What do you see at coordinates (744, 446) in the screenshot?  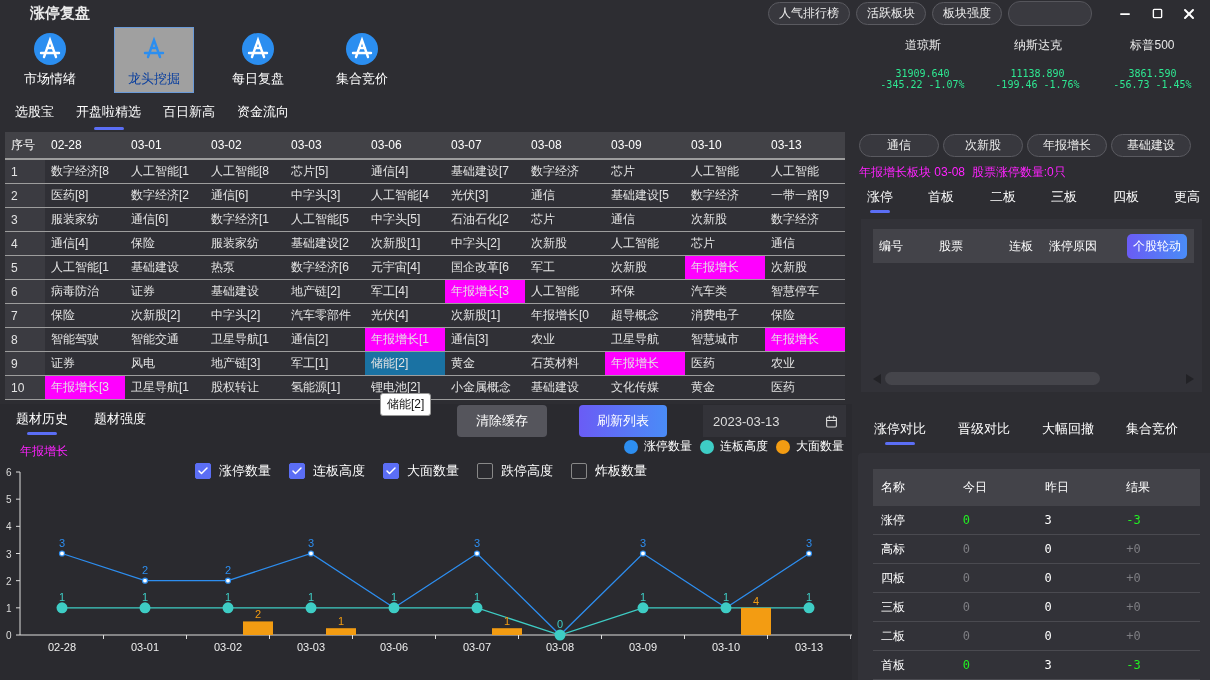 I see `legend-label: 连板高度` at bounding box center [744, 446].